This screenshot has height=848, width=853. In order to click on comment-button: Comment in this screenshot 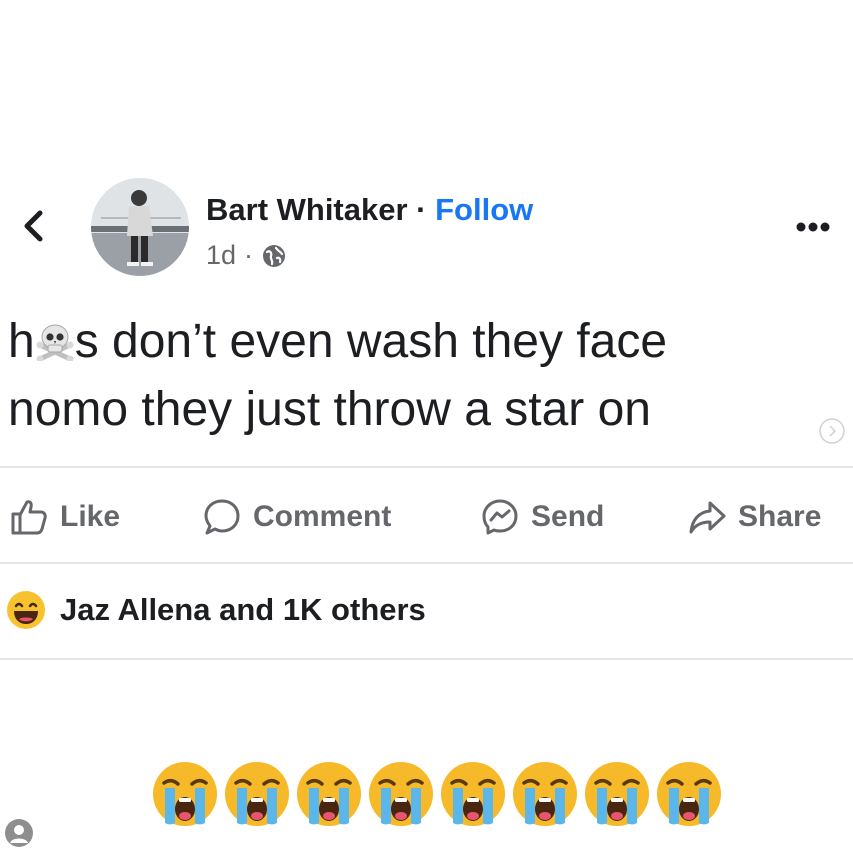, I will do `click(297, 517)`.